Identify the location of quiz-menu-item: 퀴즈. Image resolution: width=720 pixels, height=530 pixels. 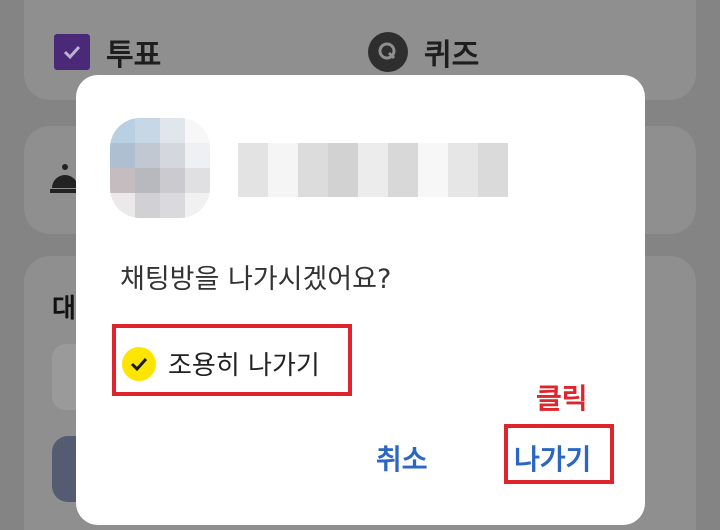
(423, 52).